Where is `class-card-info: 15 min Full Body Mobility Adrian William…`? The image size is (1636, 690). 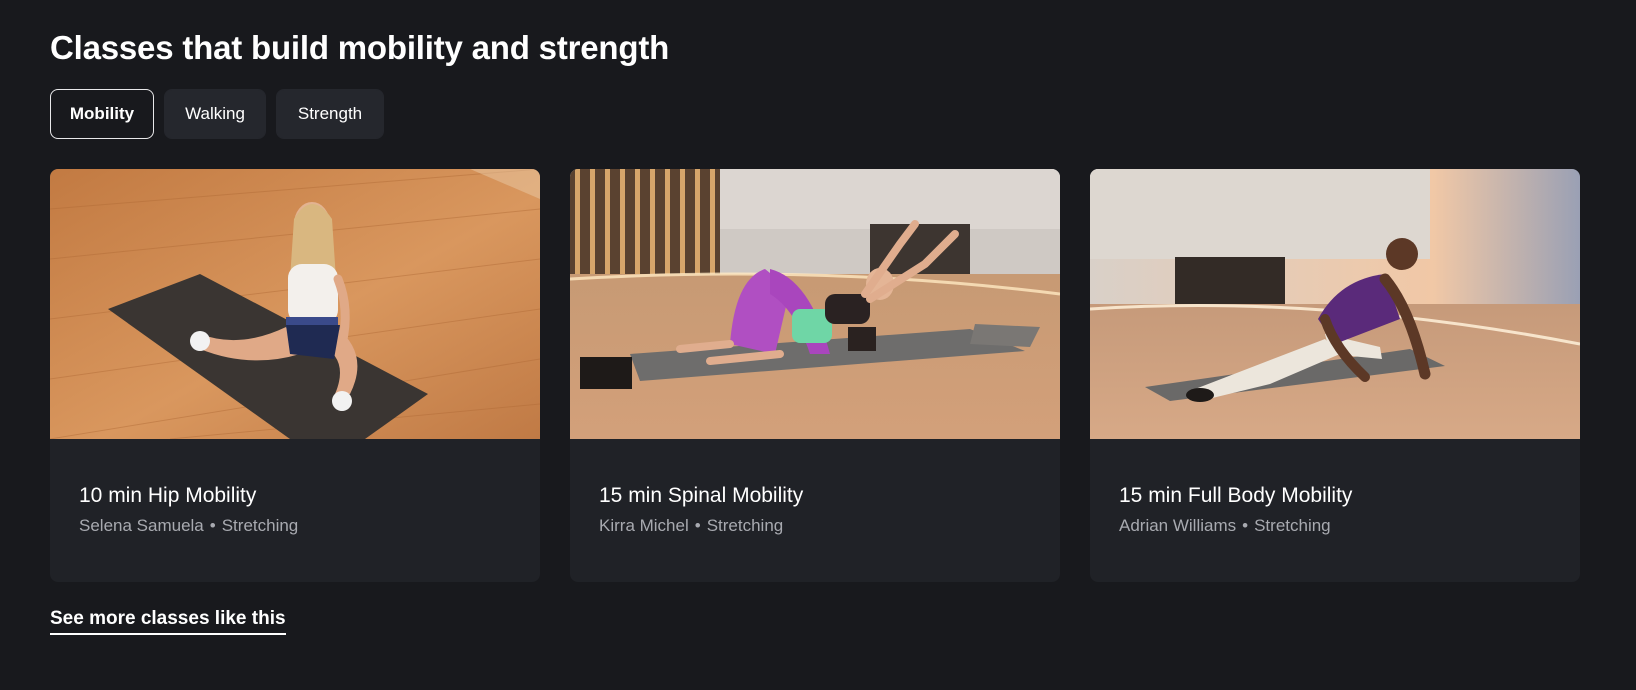
class-card-info: 15 min Full Body Mobility Adrian William… is located at coordinates (1339, 510).